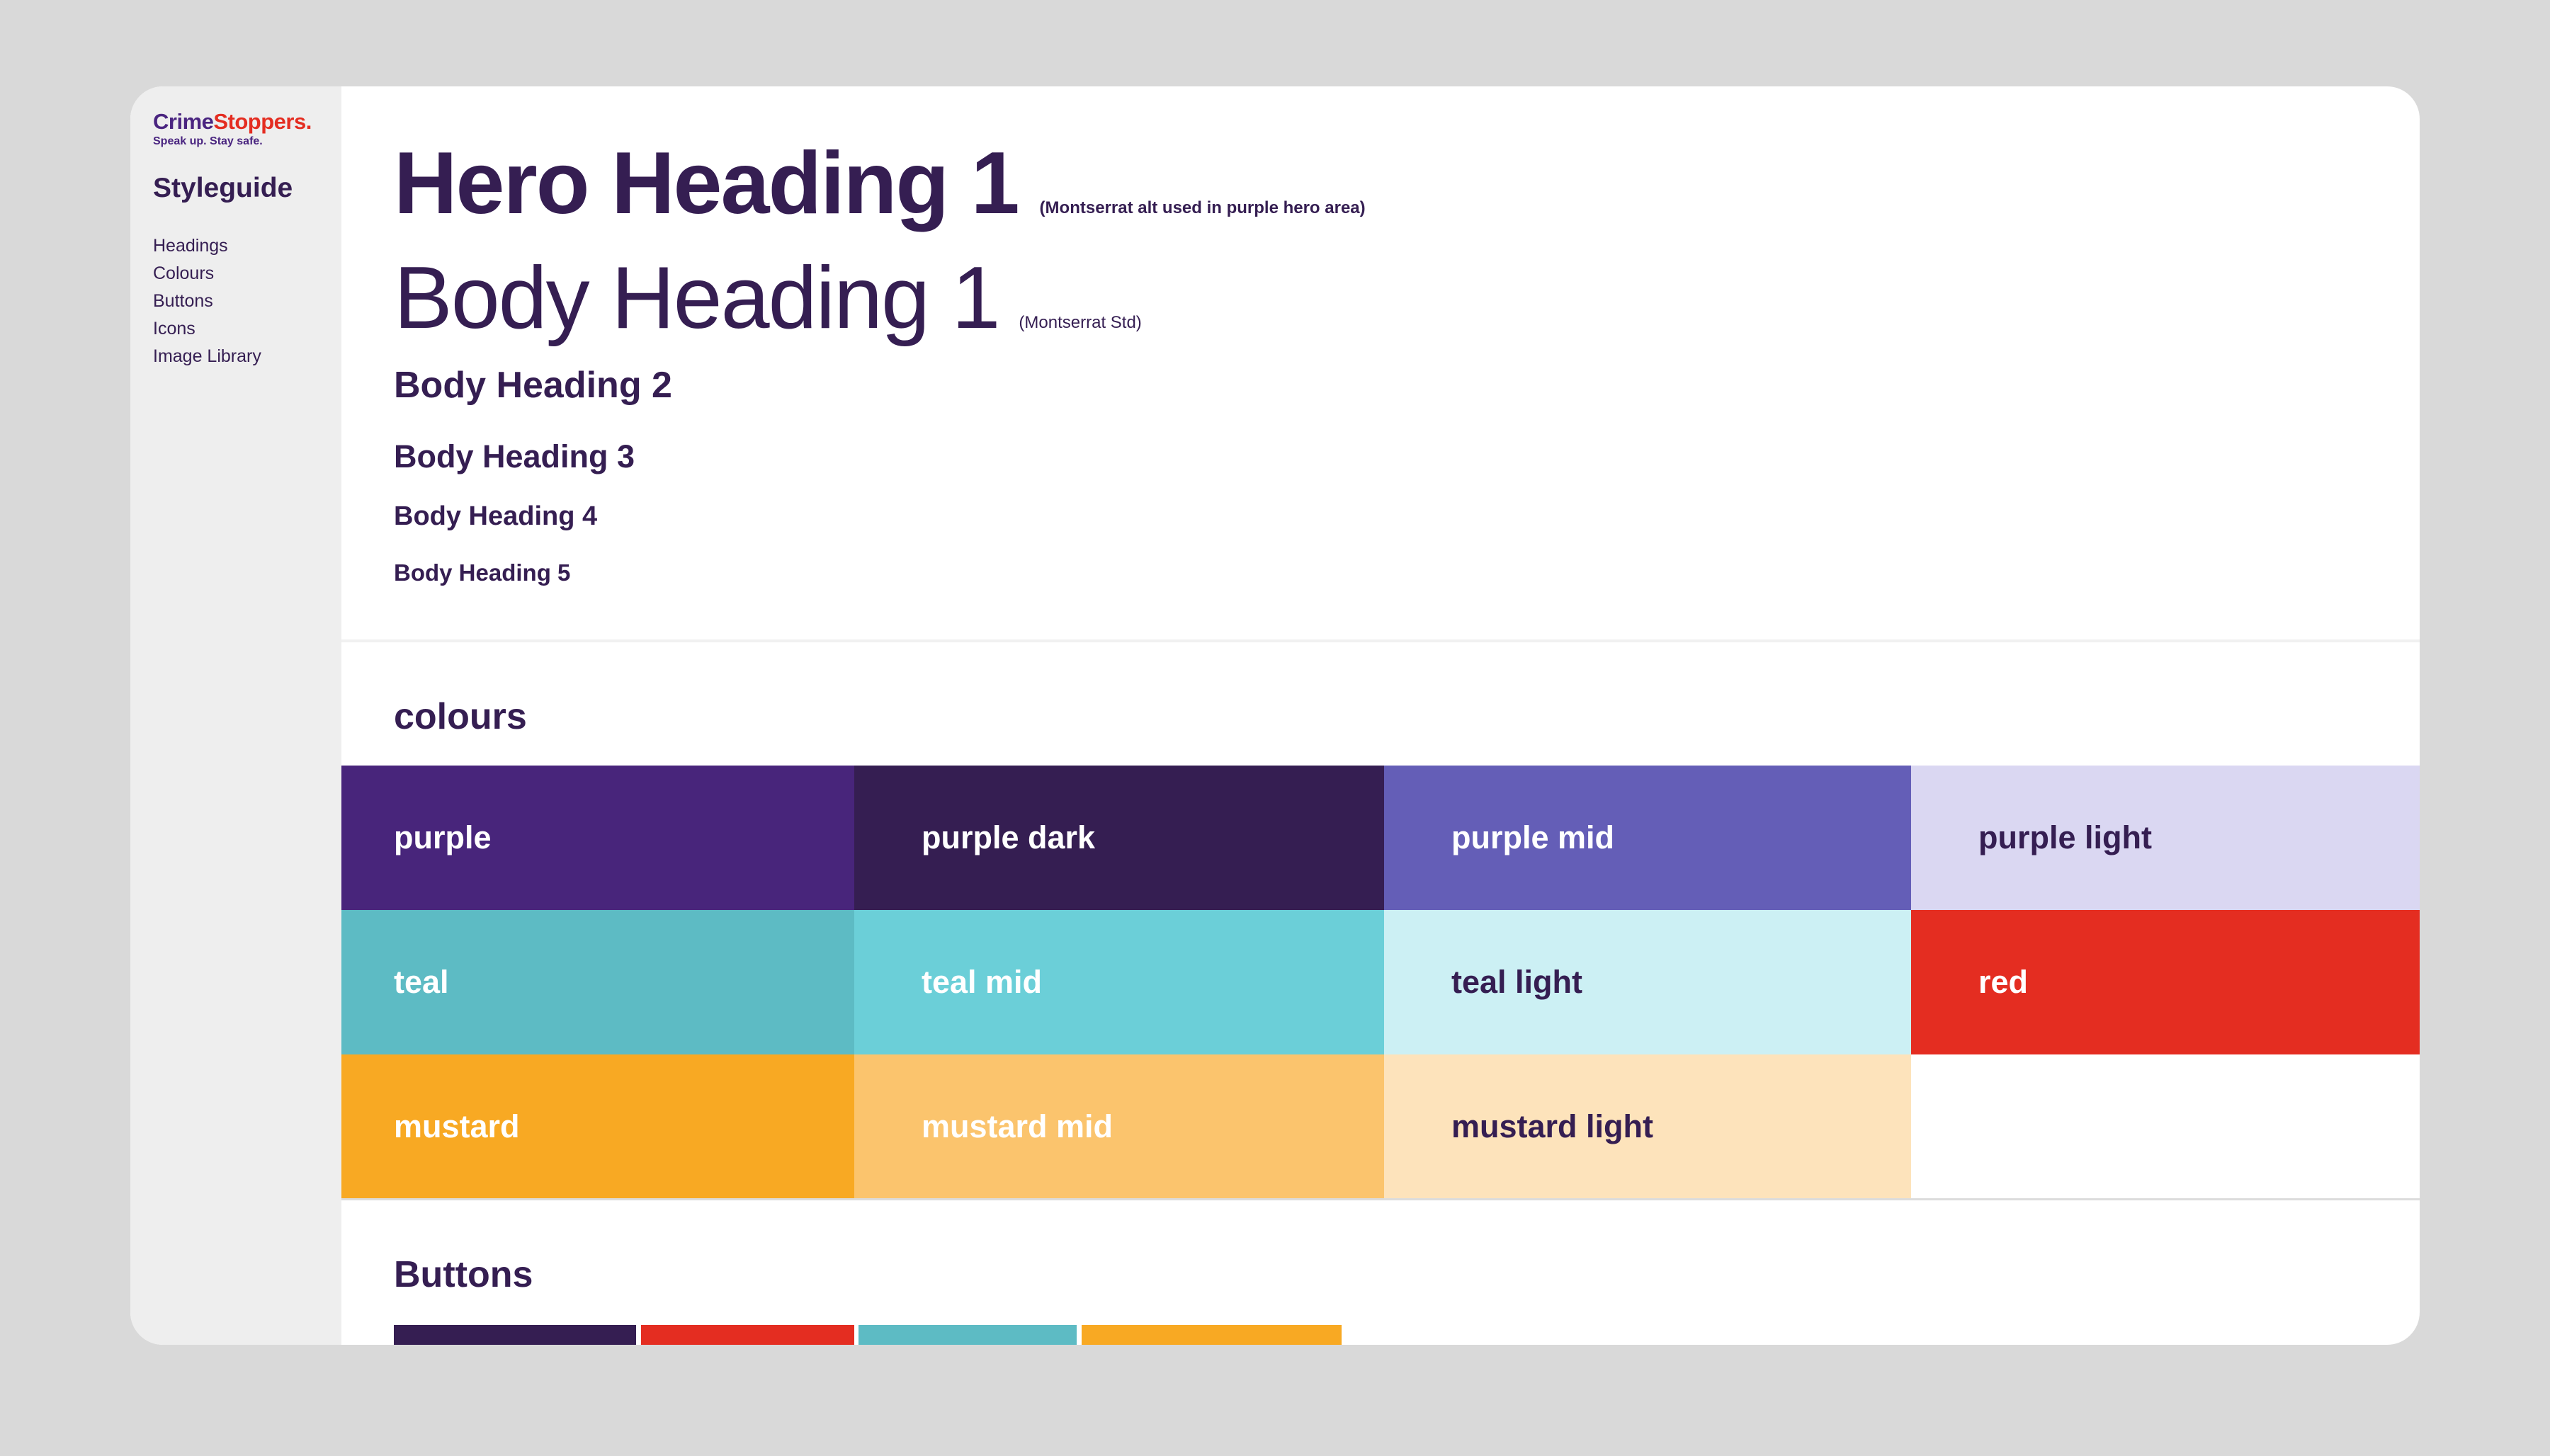 The width and height of the screenshot is (2550, 1456). Describe the element at coordinates (1119, 982) in the screenshot. I see `swatch-teal-mid: teal mid` at that location.